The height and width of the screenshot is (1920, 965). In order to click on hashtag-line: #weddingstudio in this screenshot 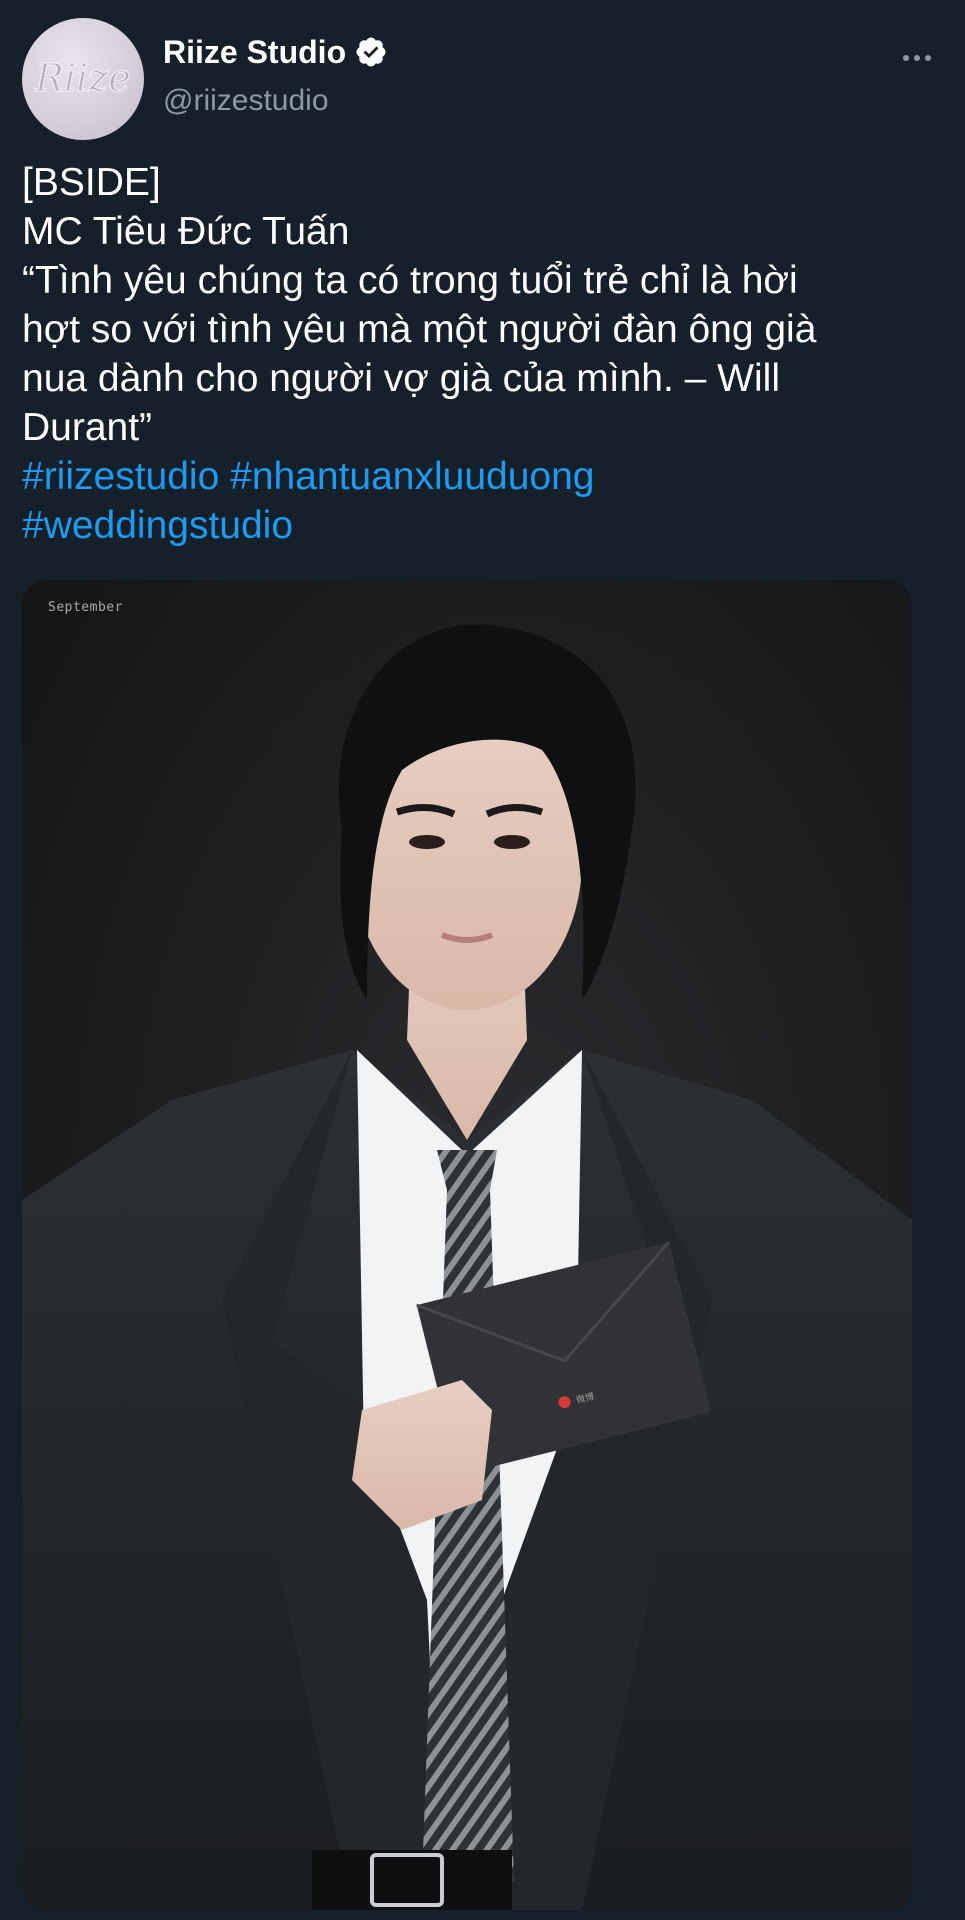, I will do `click(482, 525)`.